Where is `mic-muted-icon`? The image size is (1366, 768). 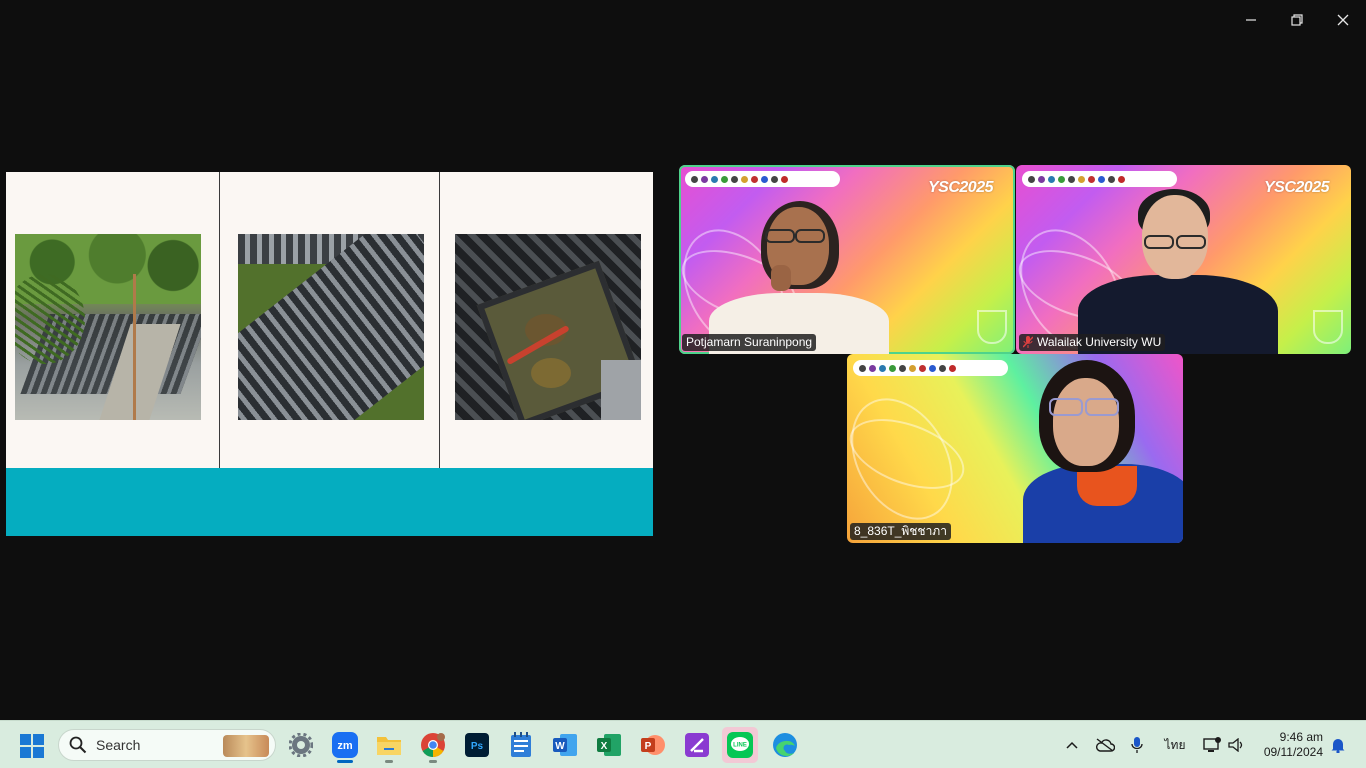 mic-muted-icon is located at coordinates (1028, 342).